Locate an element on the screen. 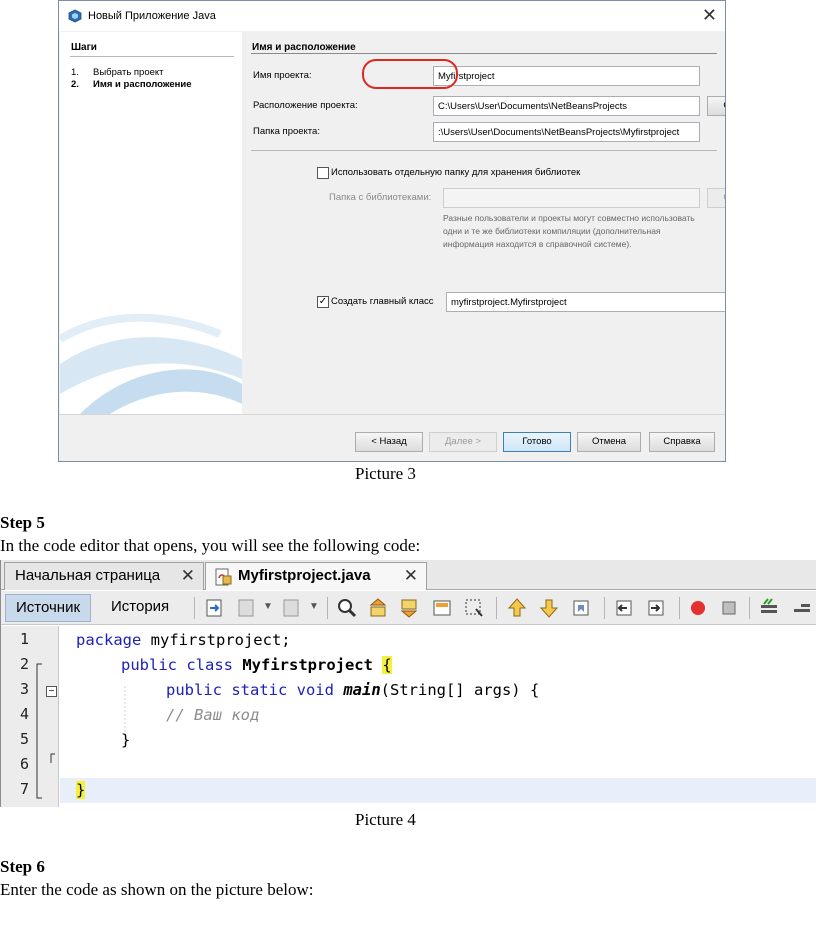 The width and height of the screenshot is (816, 929). project-location-input: C:\Users\User\Documents\NetBeansProjects is located at coordinates (566, 106).